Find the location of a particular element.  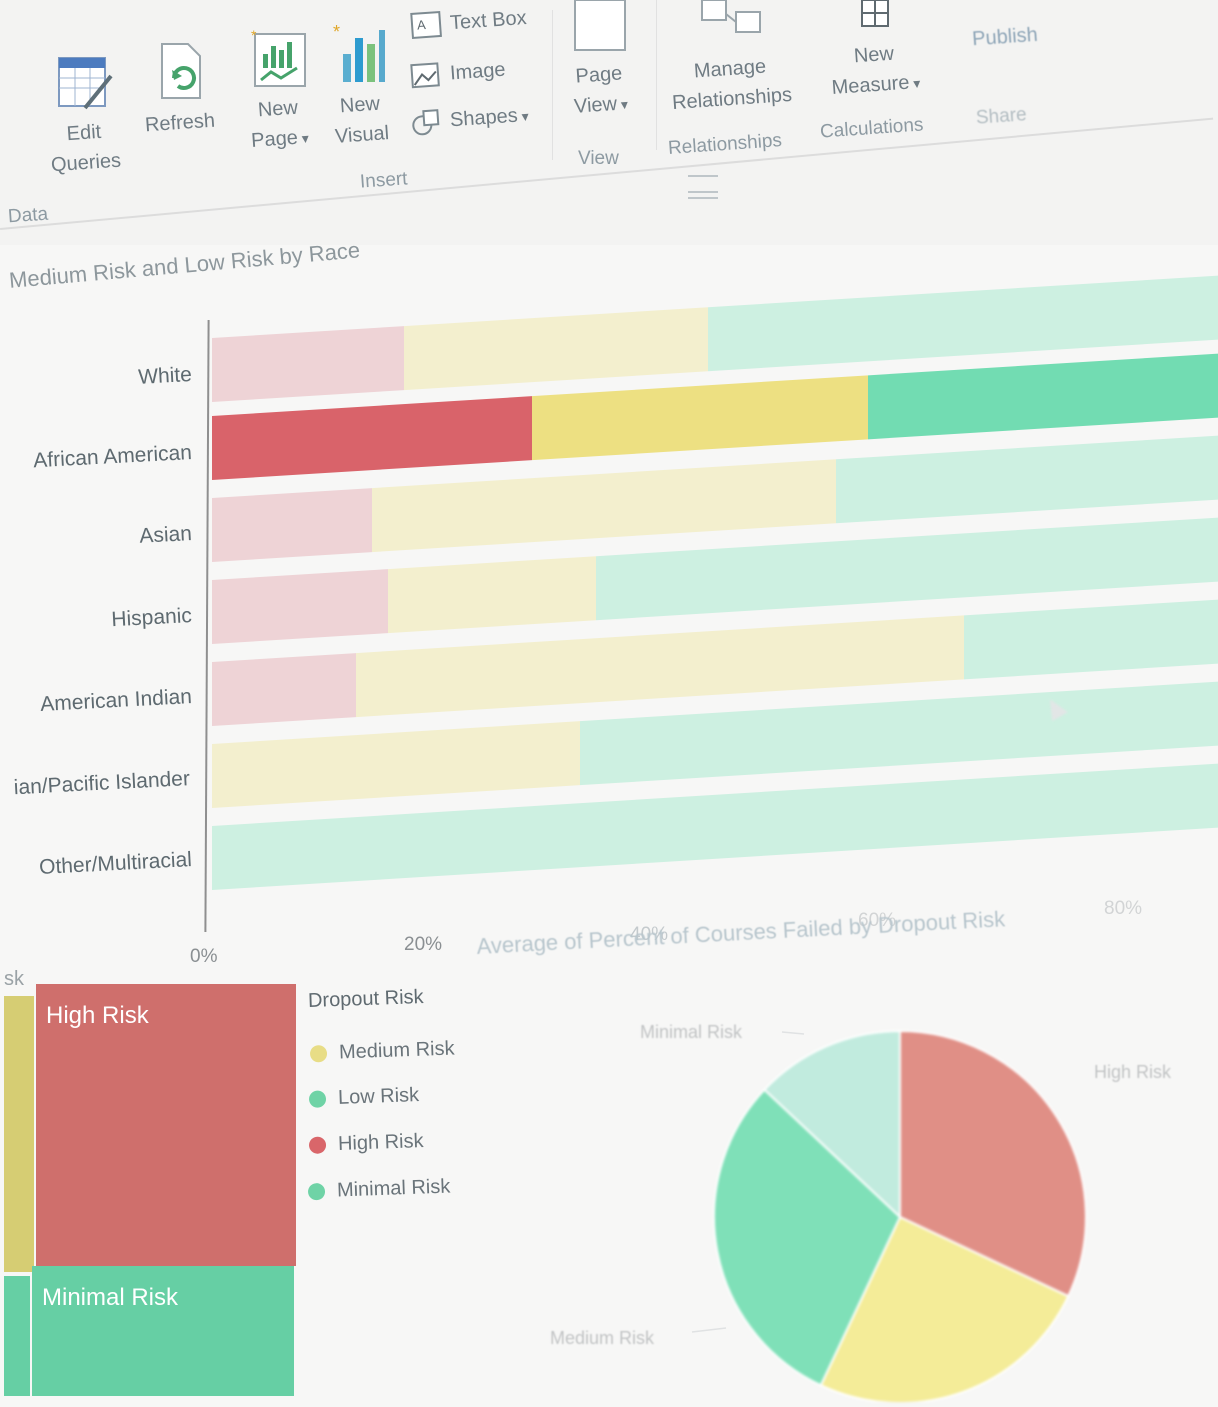

treemap-tile-minimal-risk: Minimal Risk is located at coordinates (163, 1331).